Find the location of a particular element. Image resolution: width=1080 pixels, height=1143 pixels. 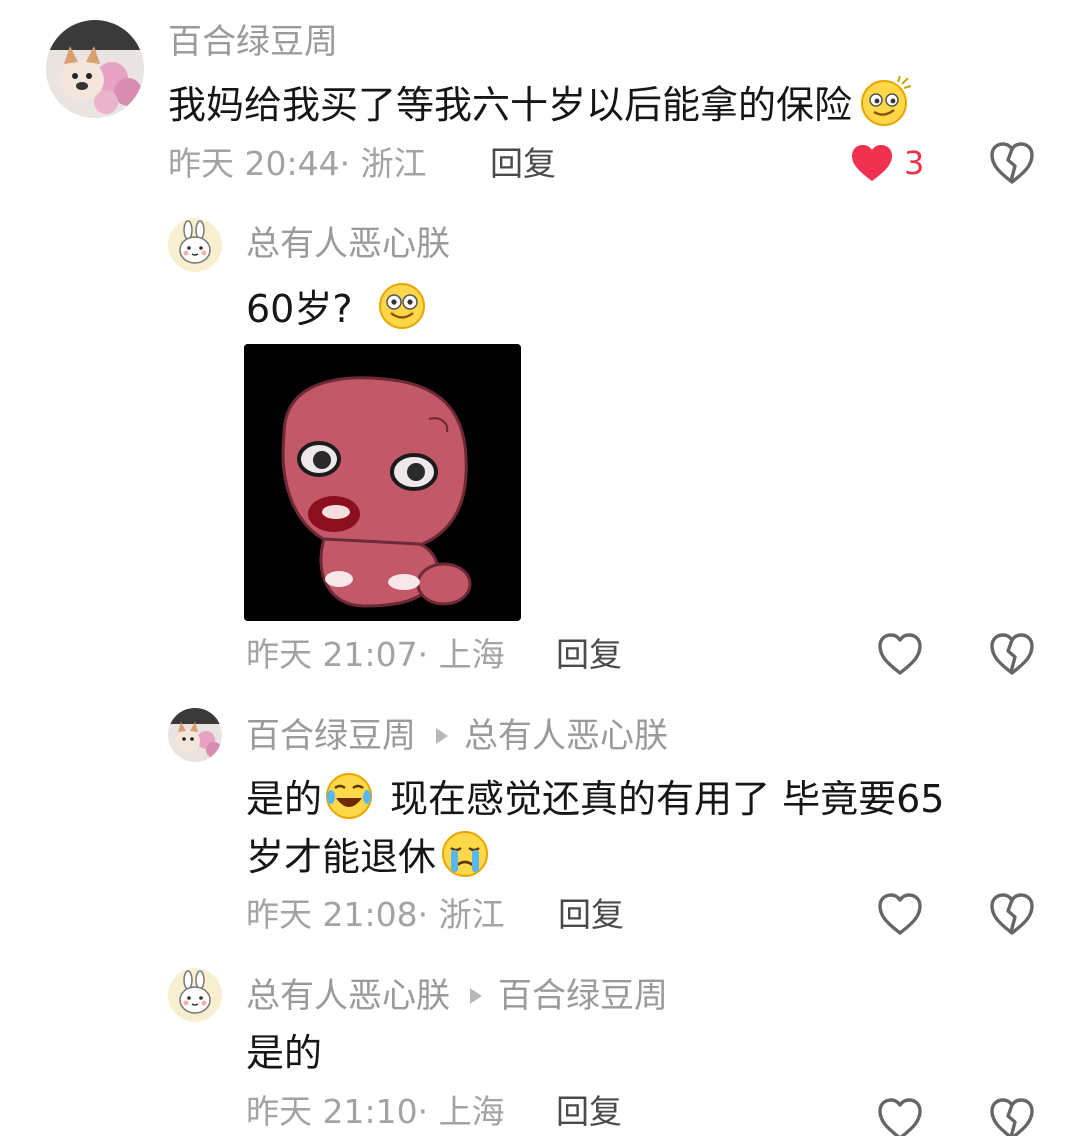

comment-username-row: 百合绿豆周 总有人恶心朕 is located at coordinates (457, 736).